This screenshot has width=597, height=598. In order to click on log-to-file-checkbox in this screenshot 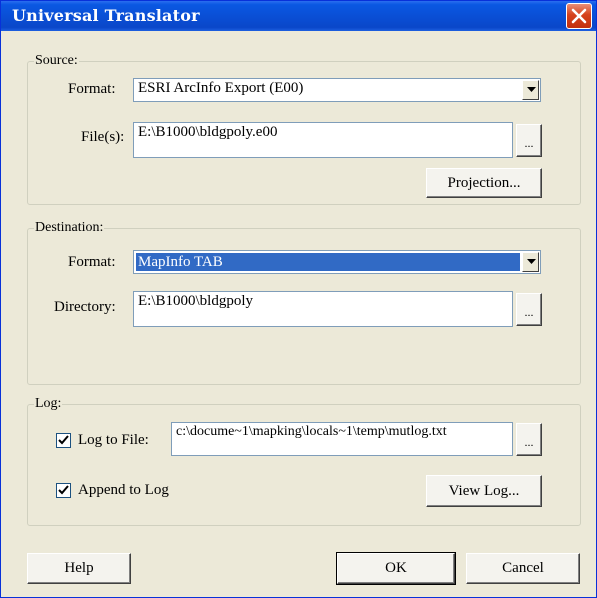, I will do `click(63, 440)`.